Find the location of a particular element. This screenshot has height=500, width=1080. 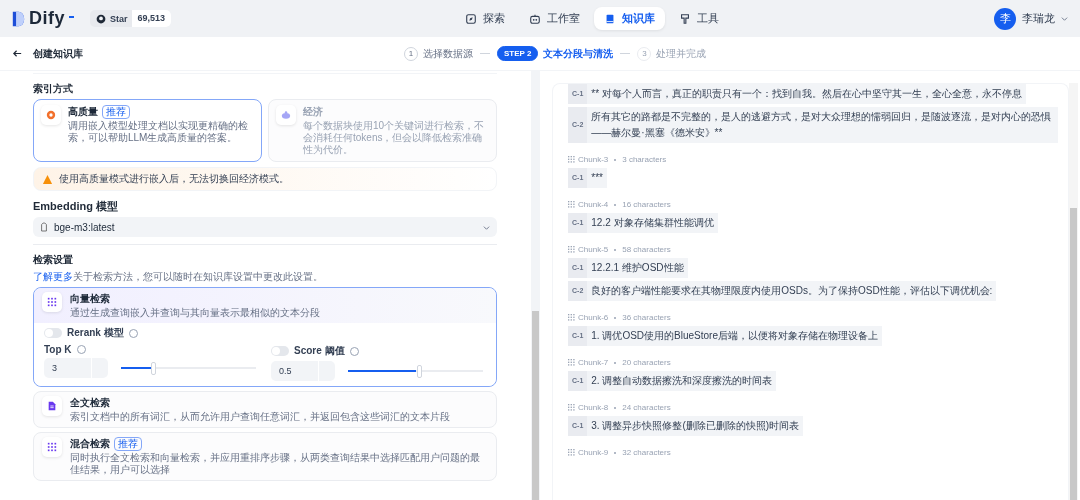

method-title: 混合检索 is located at coordinates (90, 444).